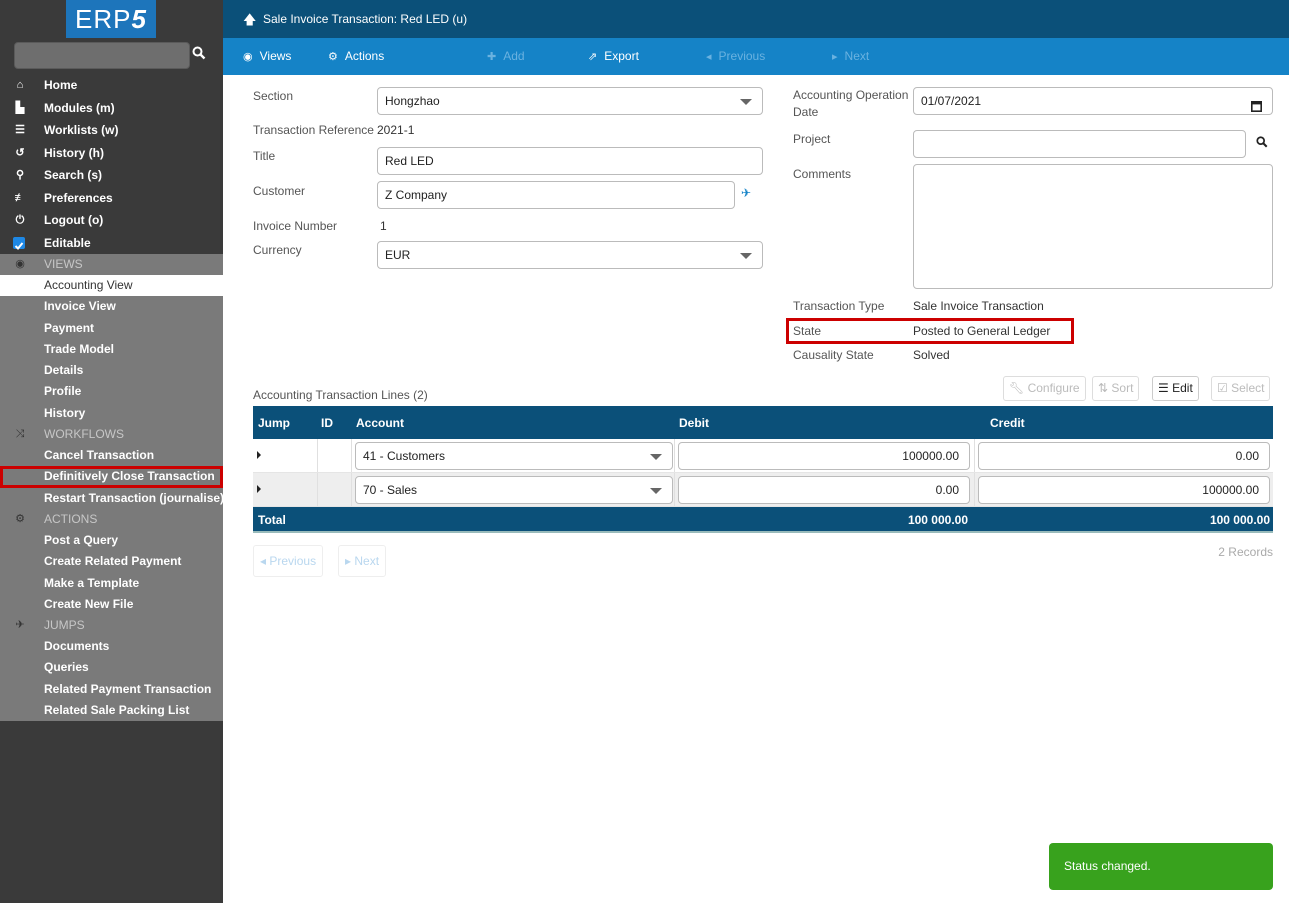  Describe the element at coordinates (111, 307) in the screenshot. I see `view-invoice: Invoice View` at that location.